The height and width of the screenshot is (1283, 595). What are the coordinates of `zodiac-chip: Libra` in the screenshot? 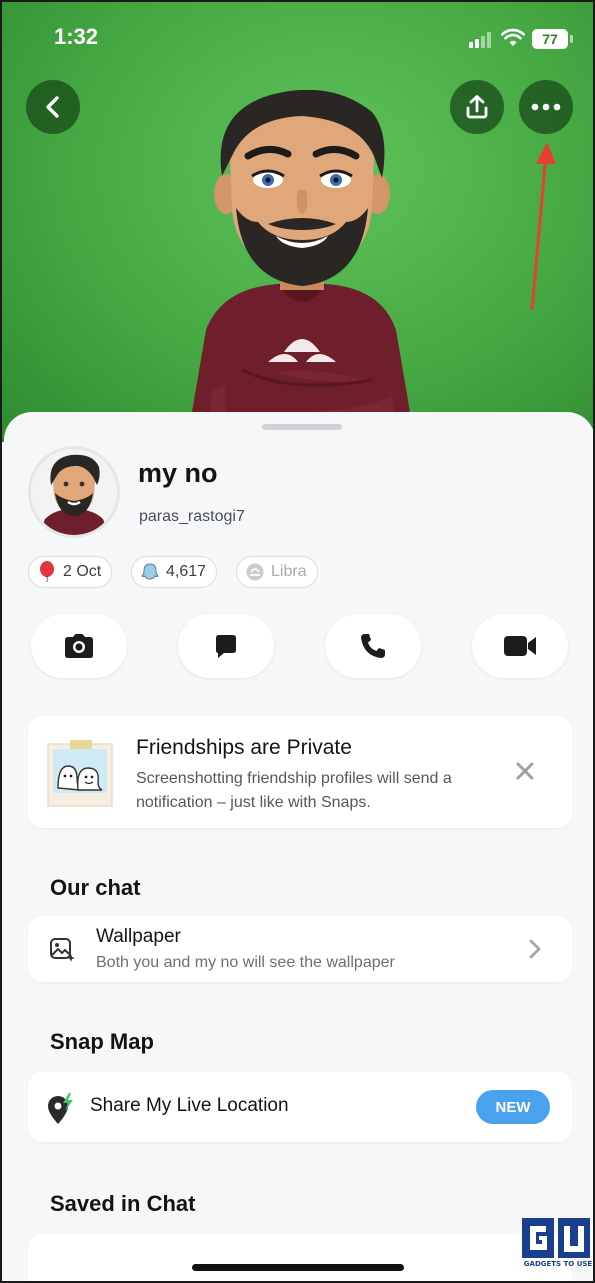 It's located at (277, 572).